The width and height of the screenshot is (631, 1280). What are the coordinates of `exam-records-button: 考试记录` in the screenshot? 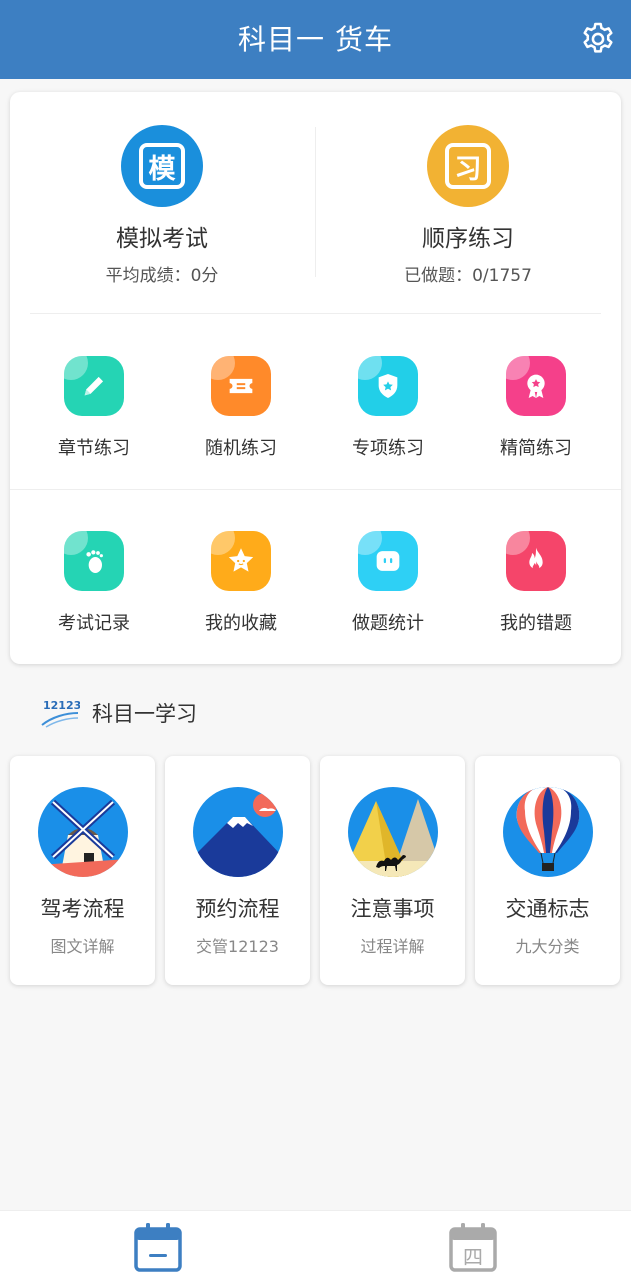 It's located at (94, 583).